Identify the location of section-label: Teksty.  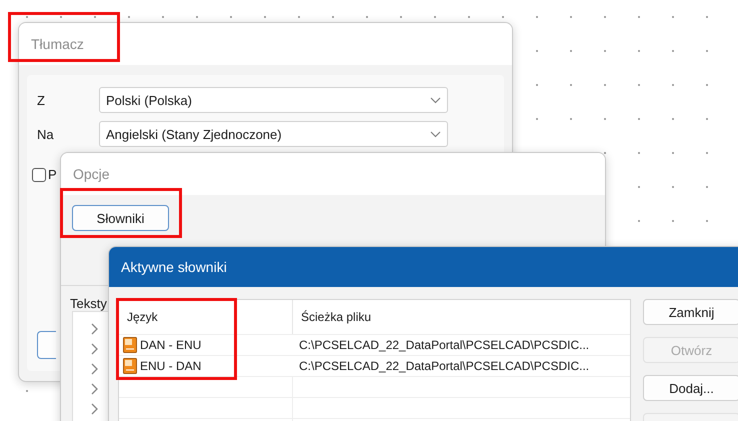
(89, 303).